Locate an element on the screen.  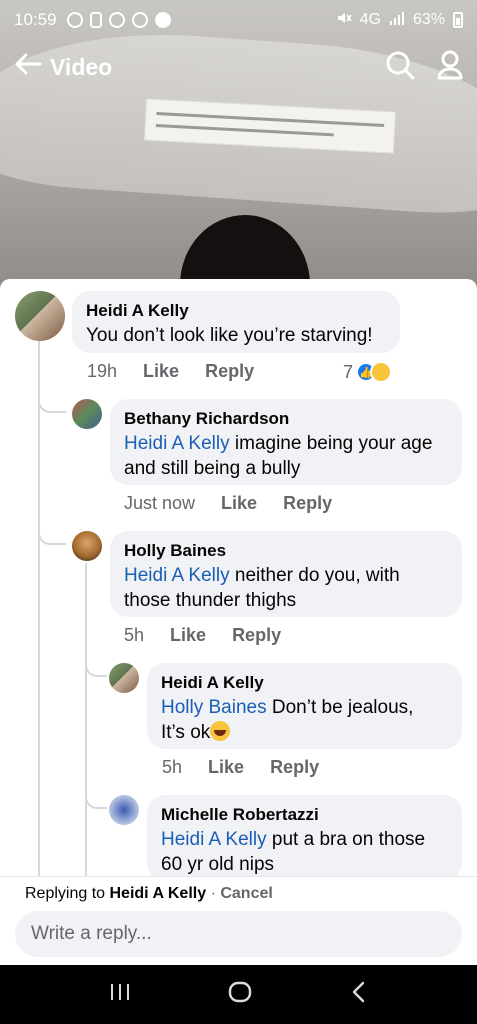
comment-text-line: imagine being your age is located at coordinates (331, 443).